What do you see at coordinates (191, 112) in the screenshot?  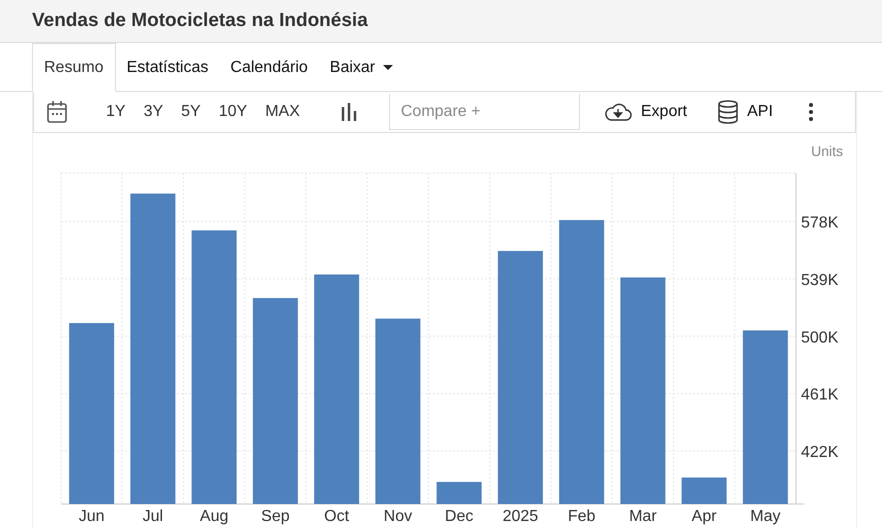 I see `range-button: 5Y` at bounding box center [191, 112].